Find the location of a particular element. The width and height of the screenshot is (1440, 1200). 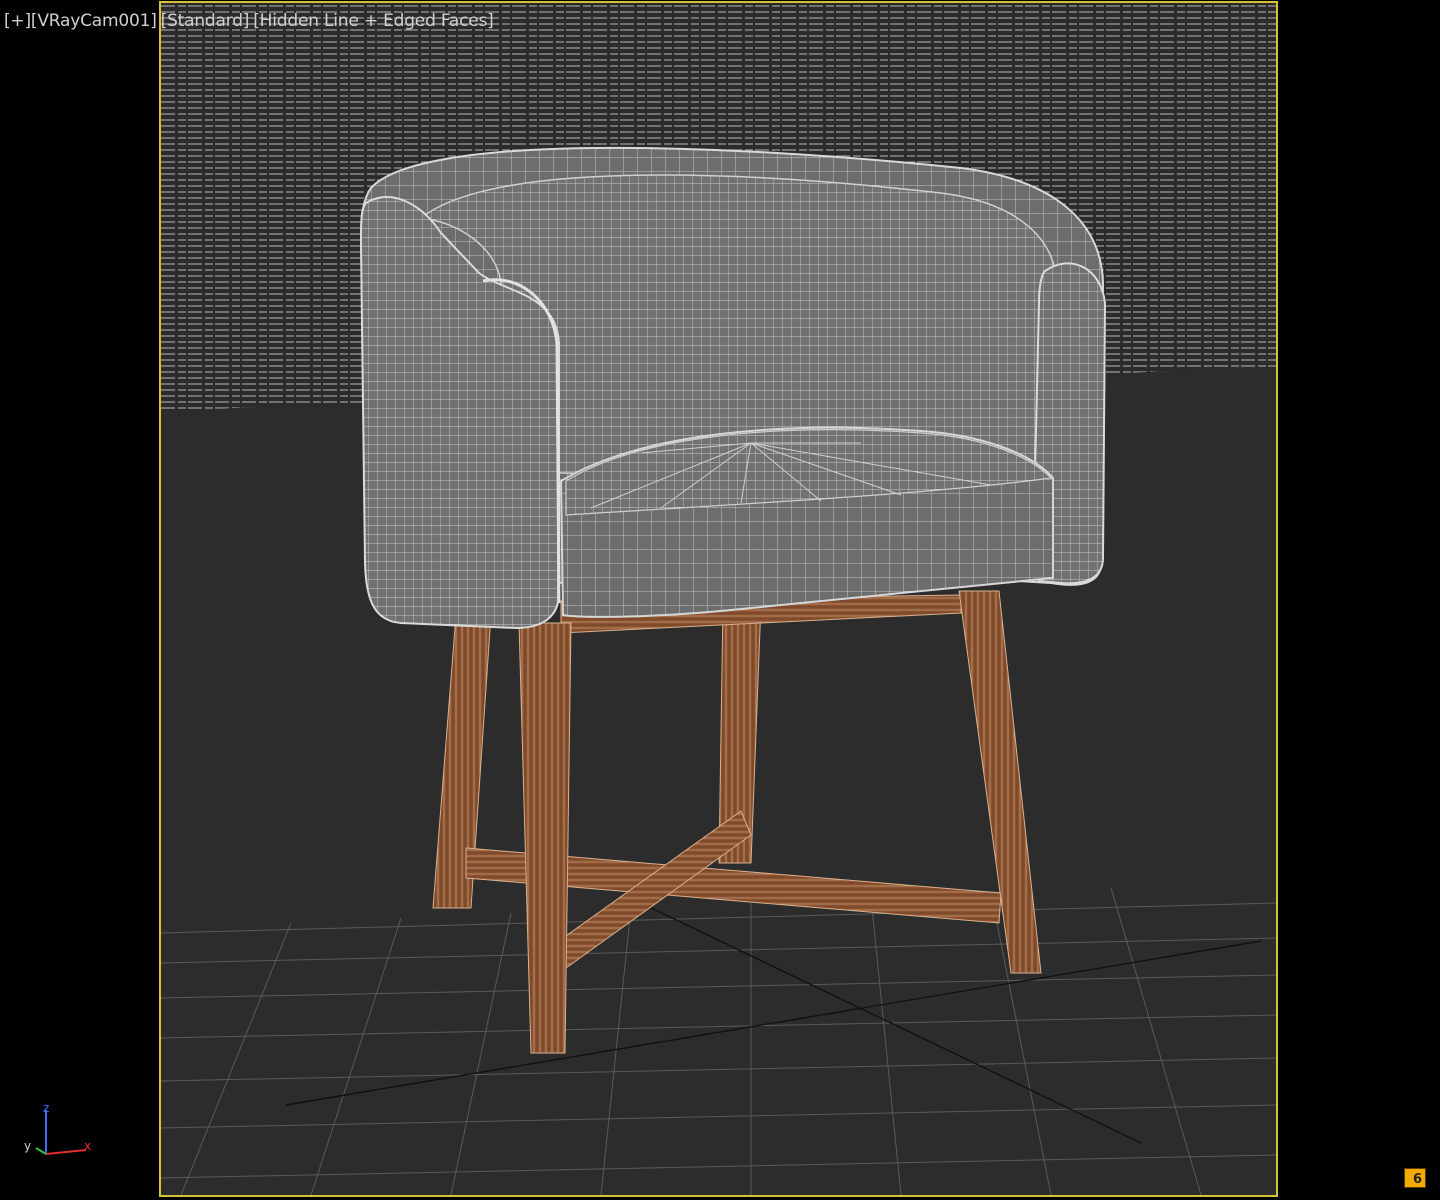

axis-x-label: x is located at coordinates (87, 1146).